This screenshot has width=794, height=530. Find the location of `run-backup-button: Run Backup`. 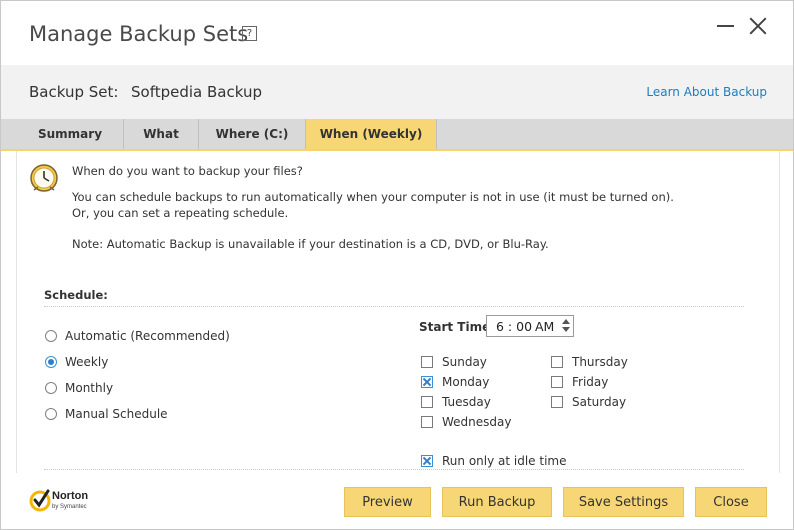

run-backup-button: Run Backup is located at coordinates (497, 502).